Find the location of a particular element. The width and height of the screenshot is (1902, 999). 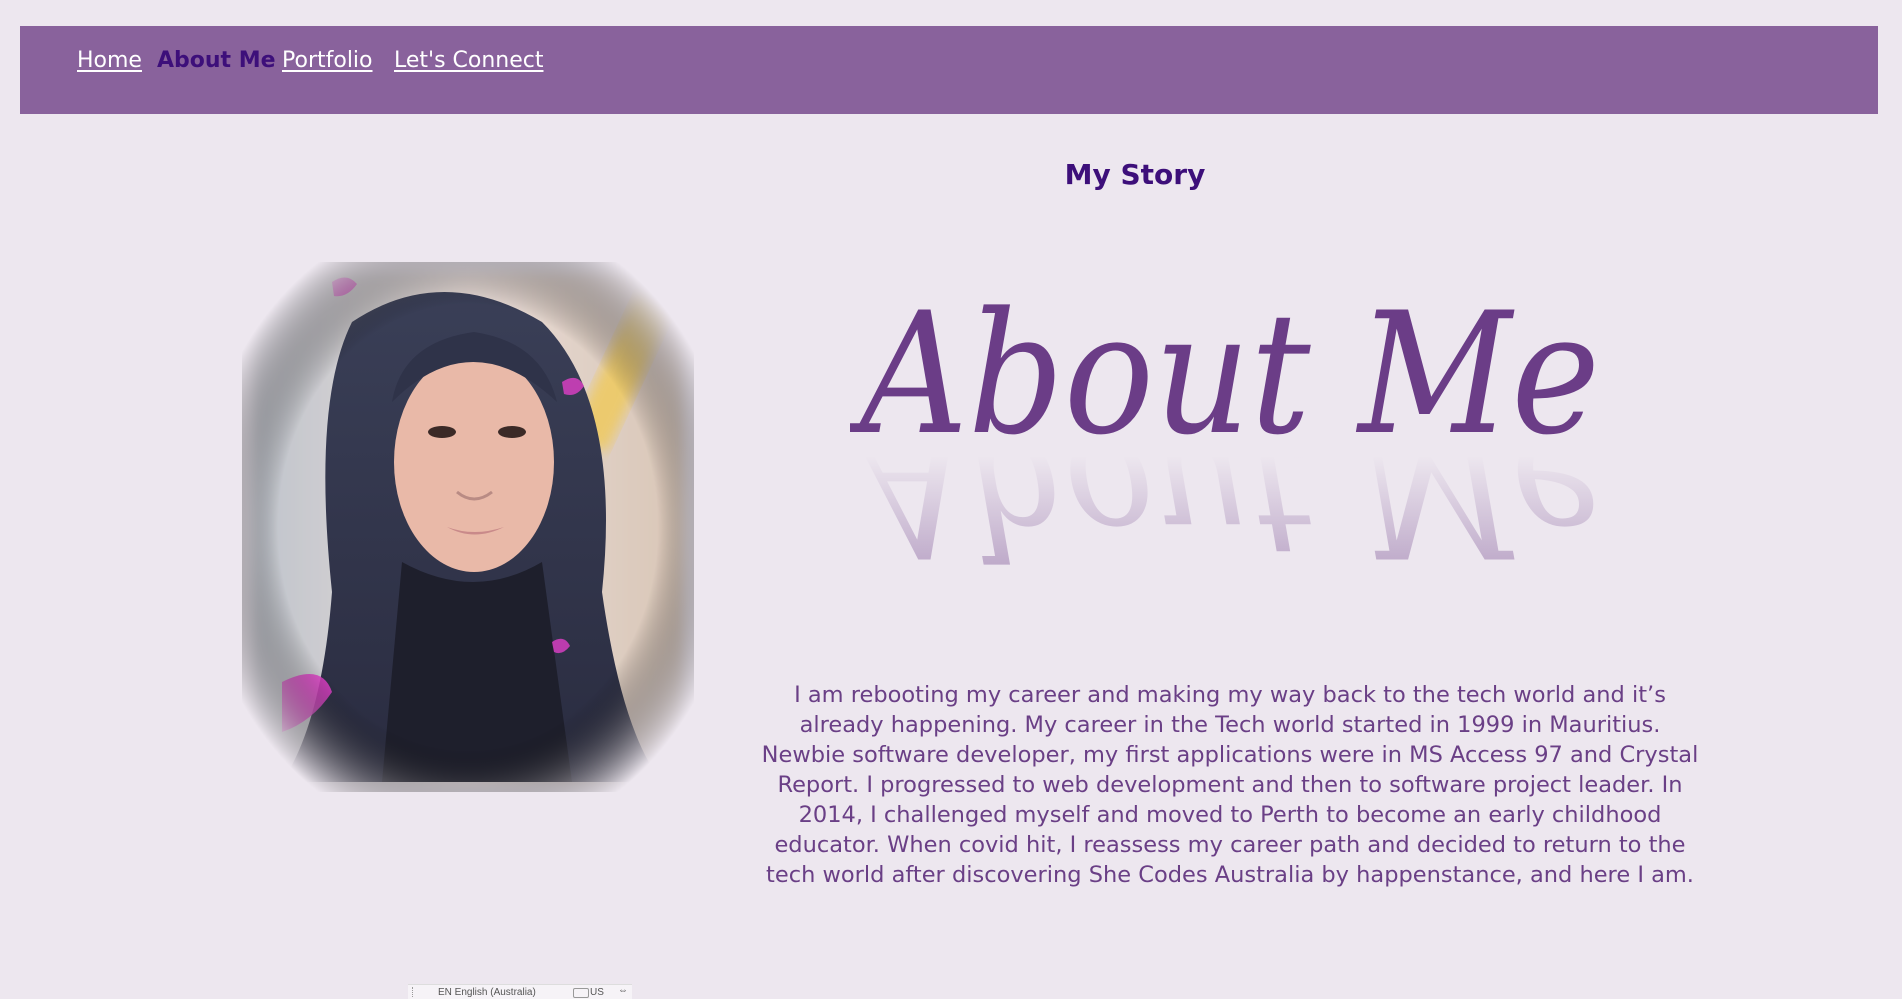

profile-photo is located at coordinates (468, 527).